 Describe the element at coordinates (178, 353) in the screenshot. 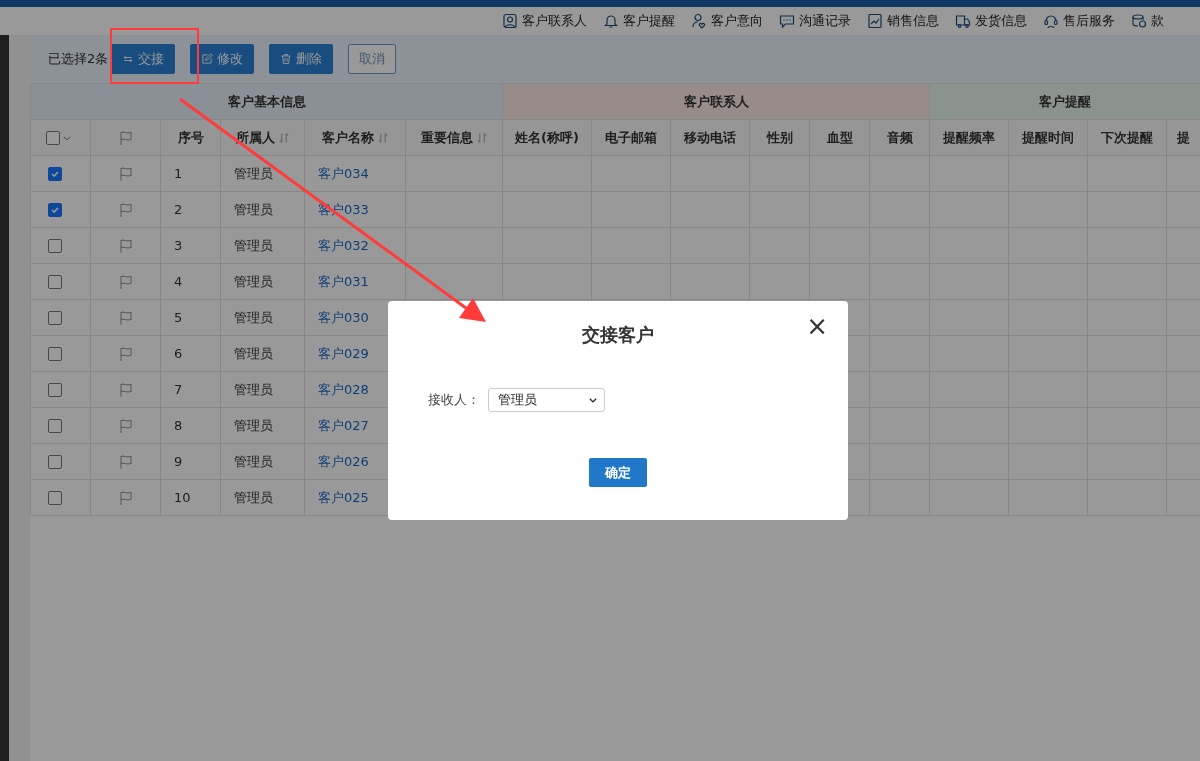

I see `row-number: 6` at that location.